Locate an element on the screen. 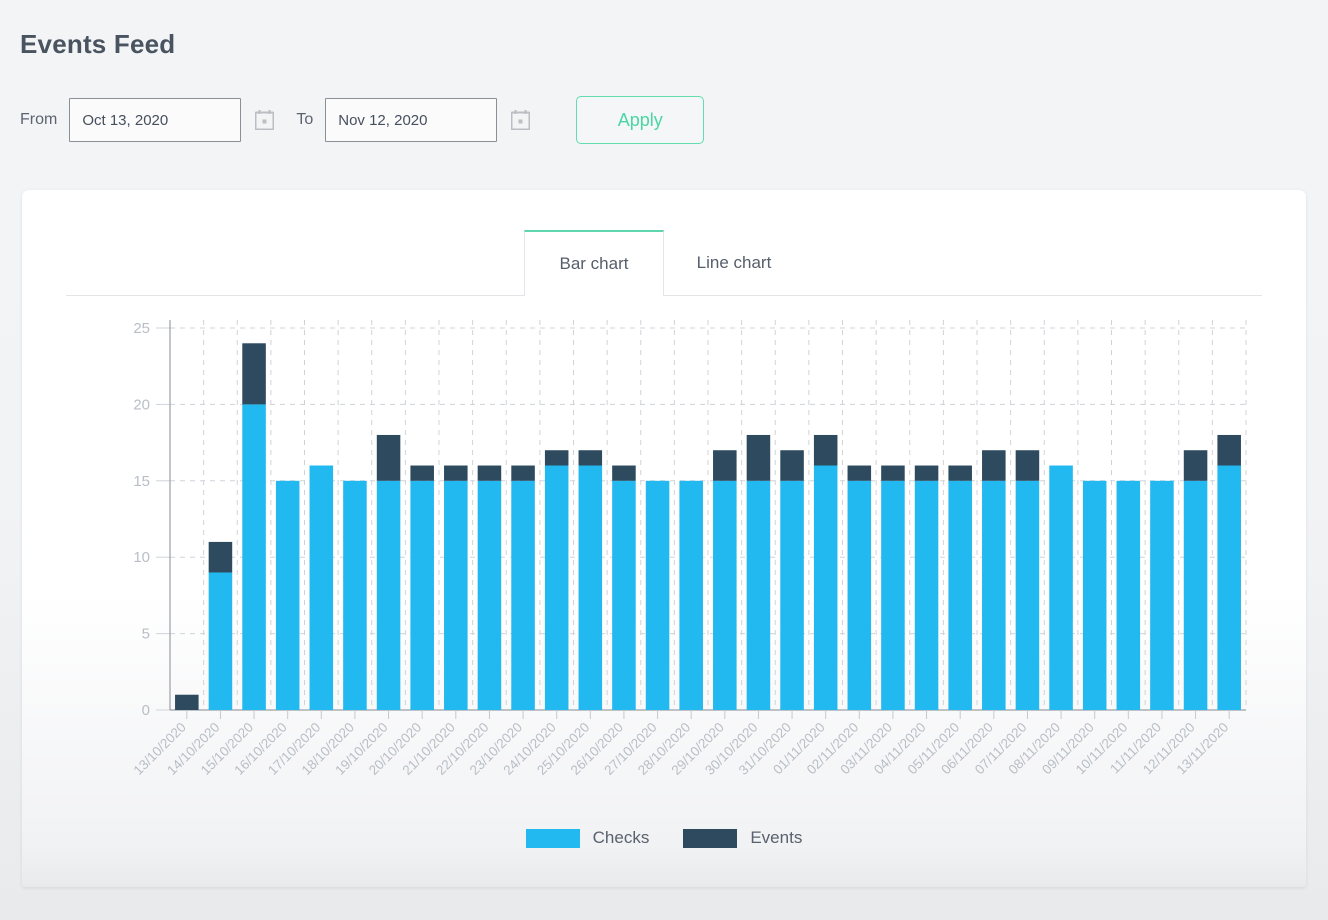 Image resolution: width=1328 pixels, height=920 pixels. legend-item-checks: Checks is located at coordinates (587, 838).